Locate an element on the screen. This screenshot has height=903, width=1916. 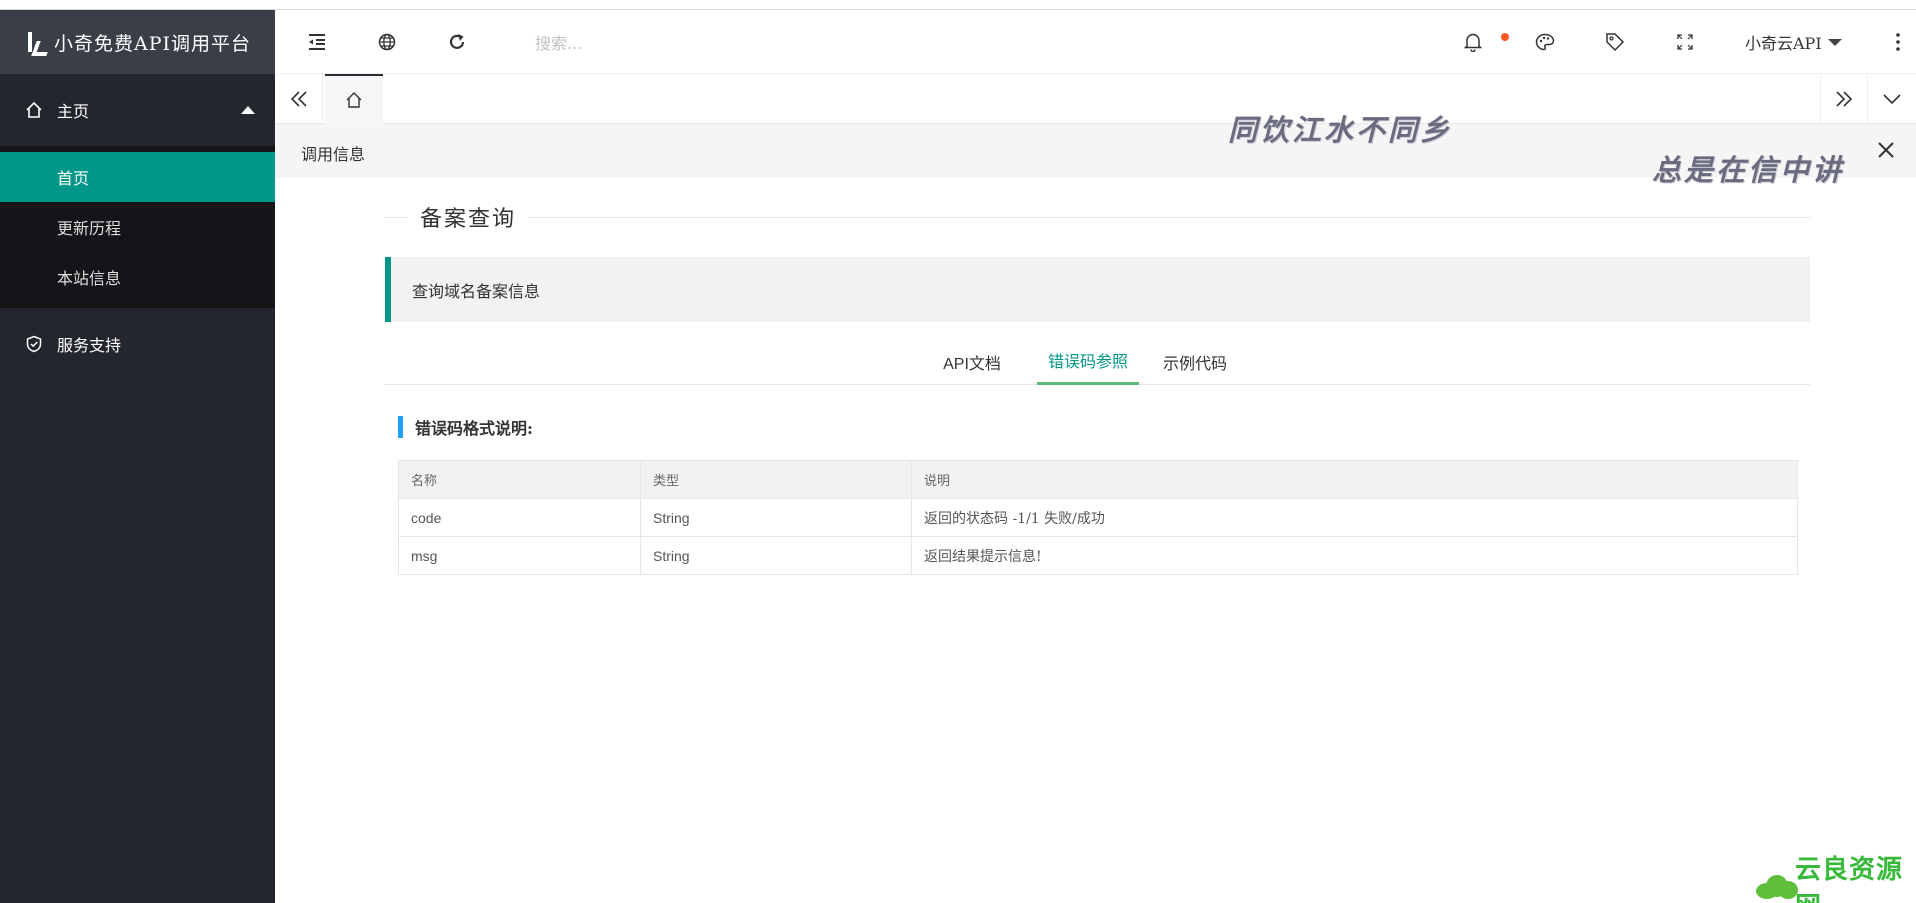
fullscreen-icon is located at coordinates (1685, 42).